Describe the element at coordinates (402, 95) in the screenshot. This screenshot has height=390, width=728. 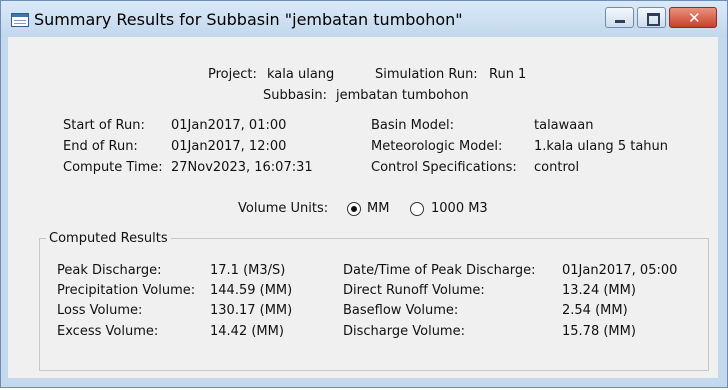
I see `subbasin-value: jembatan tumbohon` at that location.